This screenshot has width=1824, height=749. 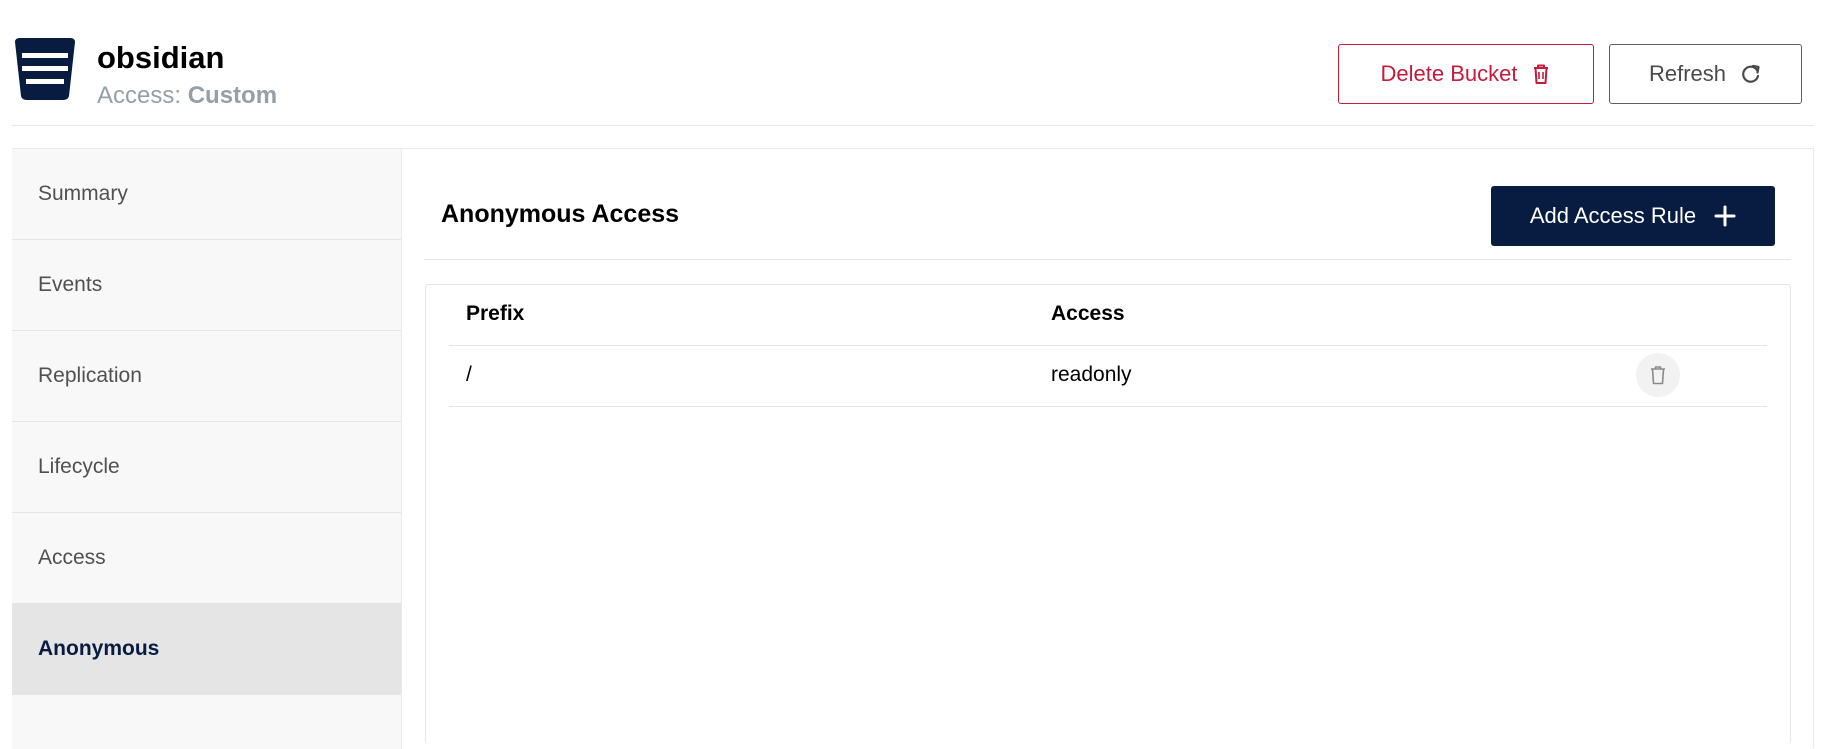 I want to click on plus-icon, so click(x=1725, y=216).